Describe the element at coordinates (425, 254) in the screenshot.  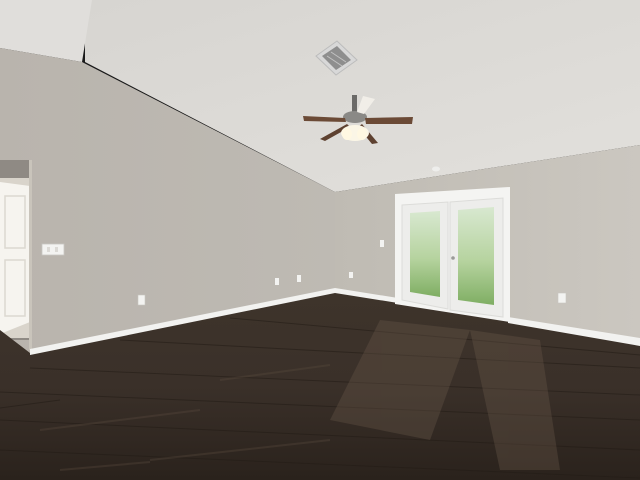
I see `french-door-left-glass` at that location.